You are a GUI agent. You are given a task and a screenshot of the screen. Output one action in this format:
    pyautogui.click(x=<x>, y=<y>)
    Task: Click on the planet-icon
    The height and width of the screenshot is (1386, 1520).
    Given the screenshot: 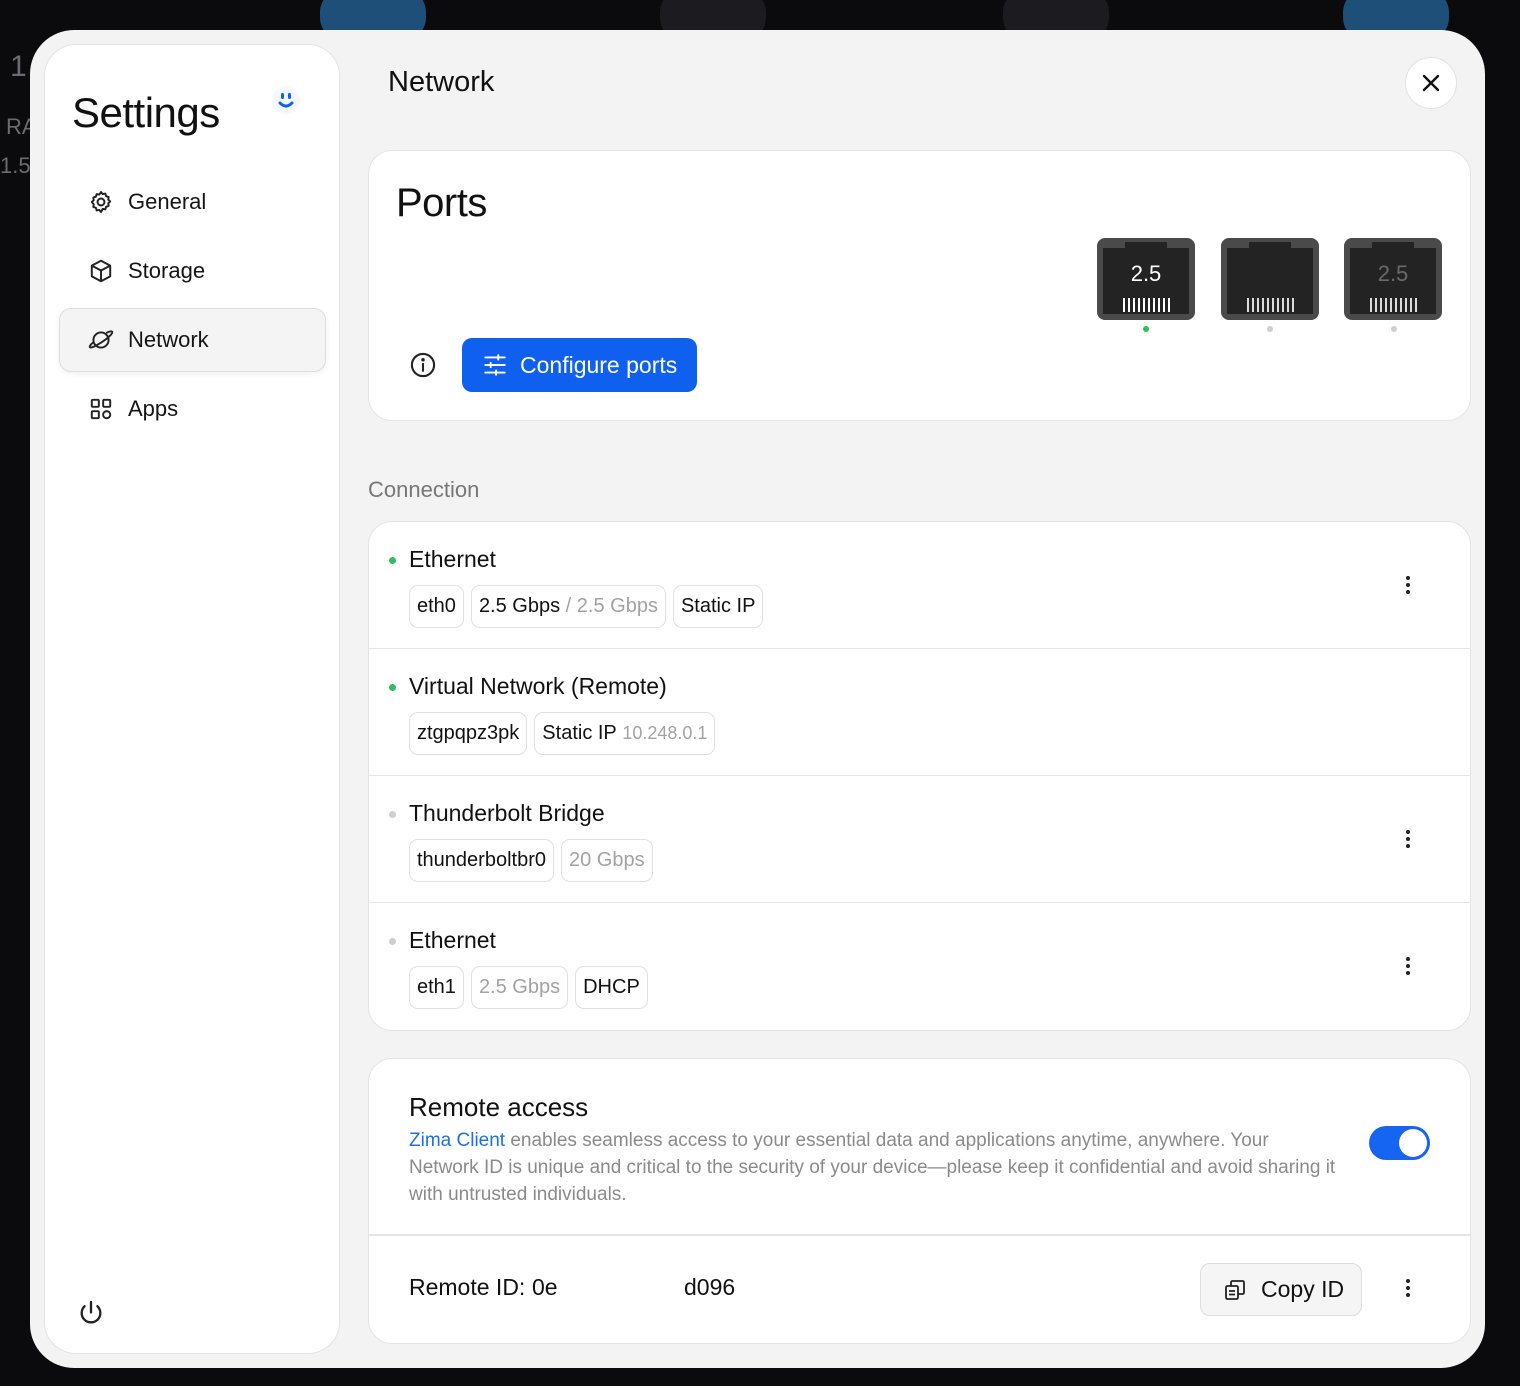 What is the action you would take?
    pyautogui.click(x=101, y=339)
    